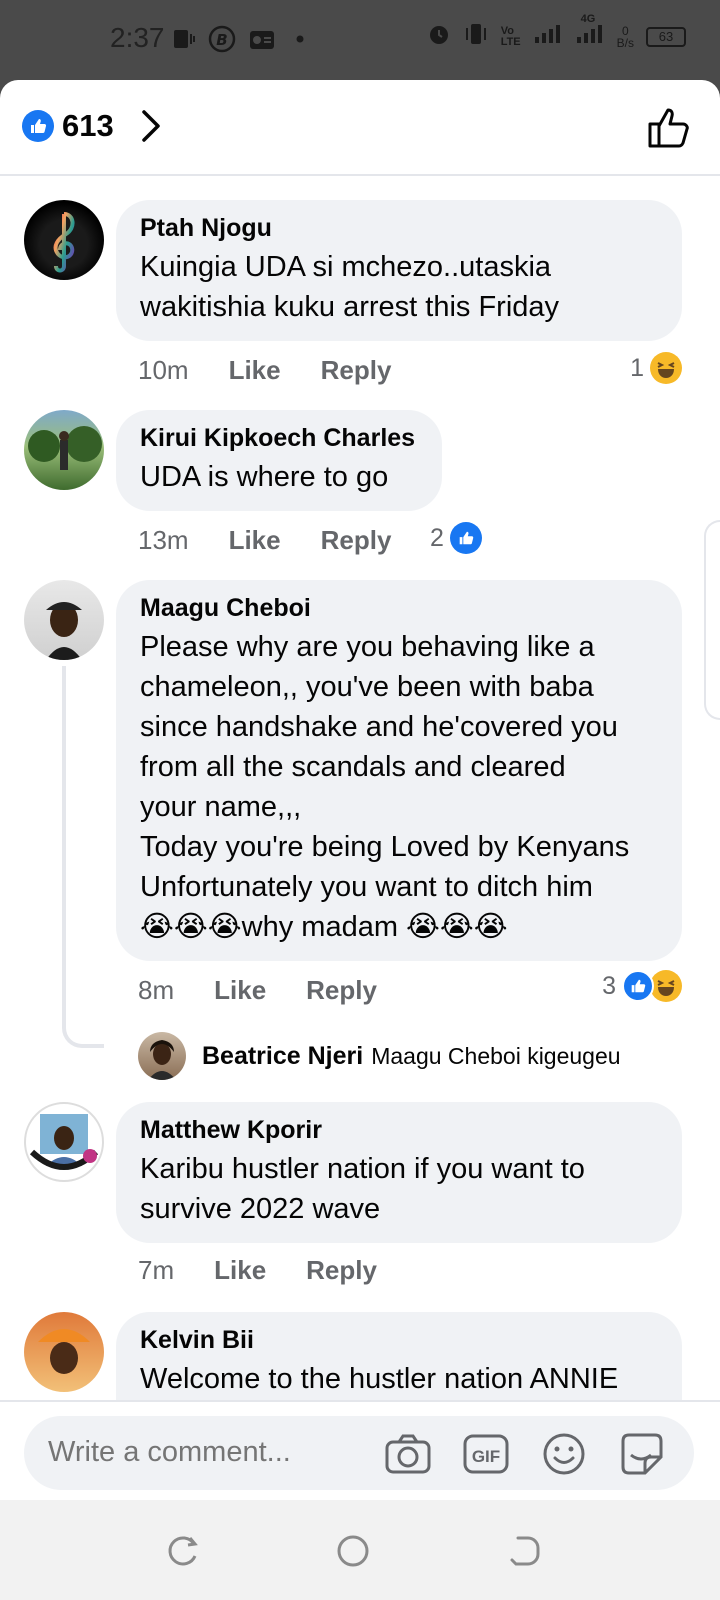 The image size is (720, 1600). Describe the element at coordinates (609, 985) in the screenshot. I see `reaction-count: 3` at that location.